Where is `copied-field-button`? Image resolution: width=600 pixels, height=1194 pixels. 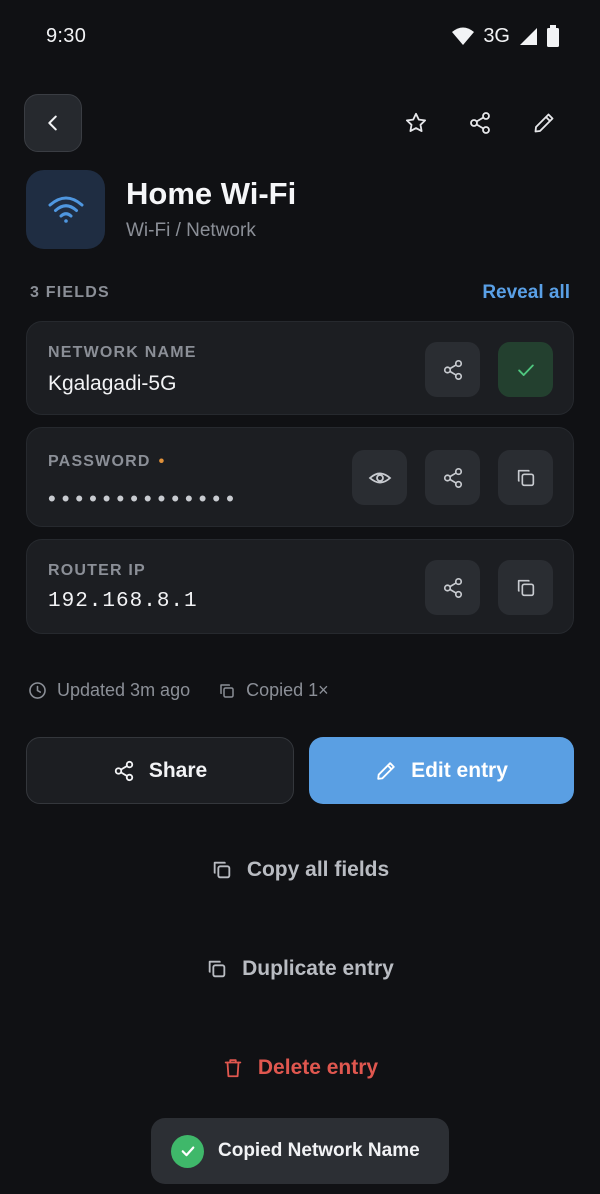 copied-field-button is located at coordinates (525, 369).